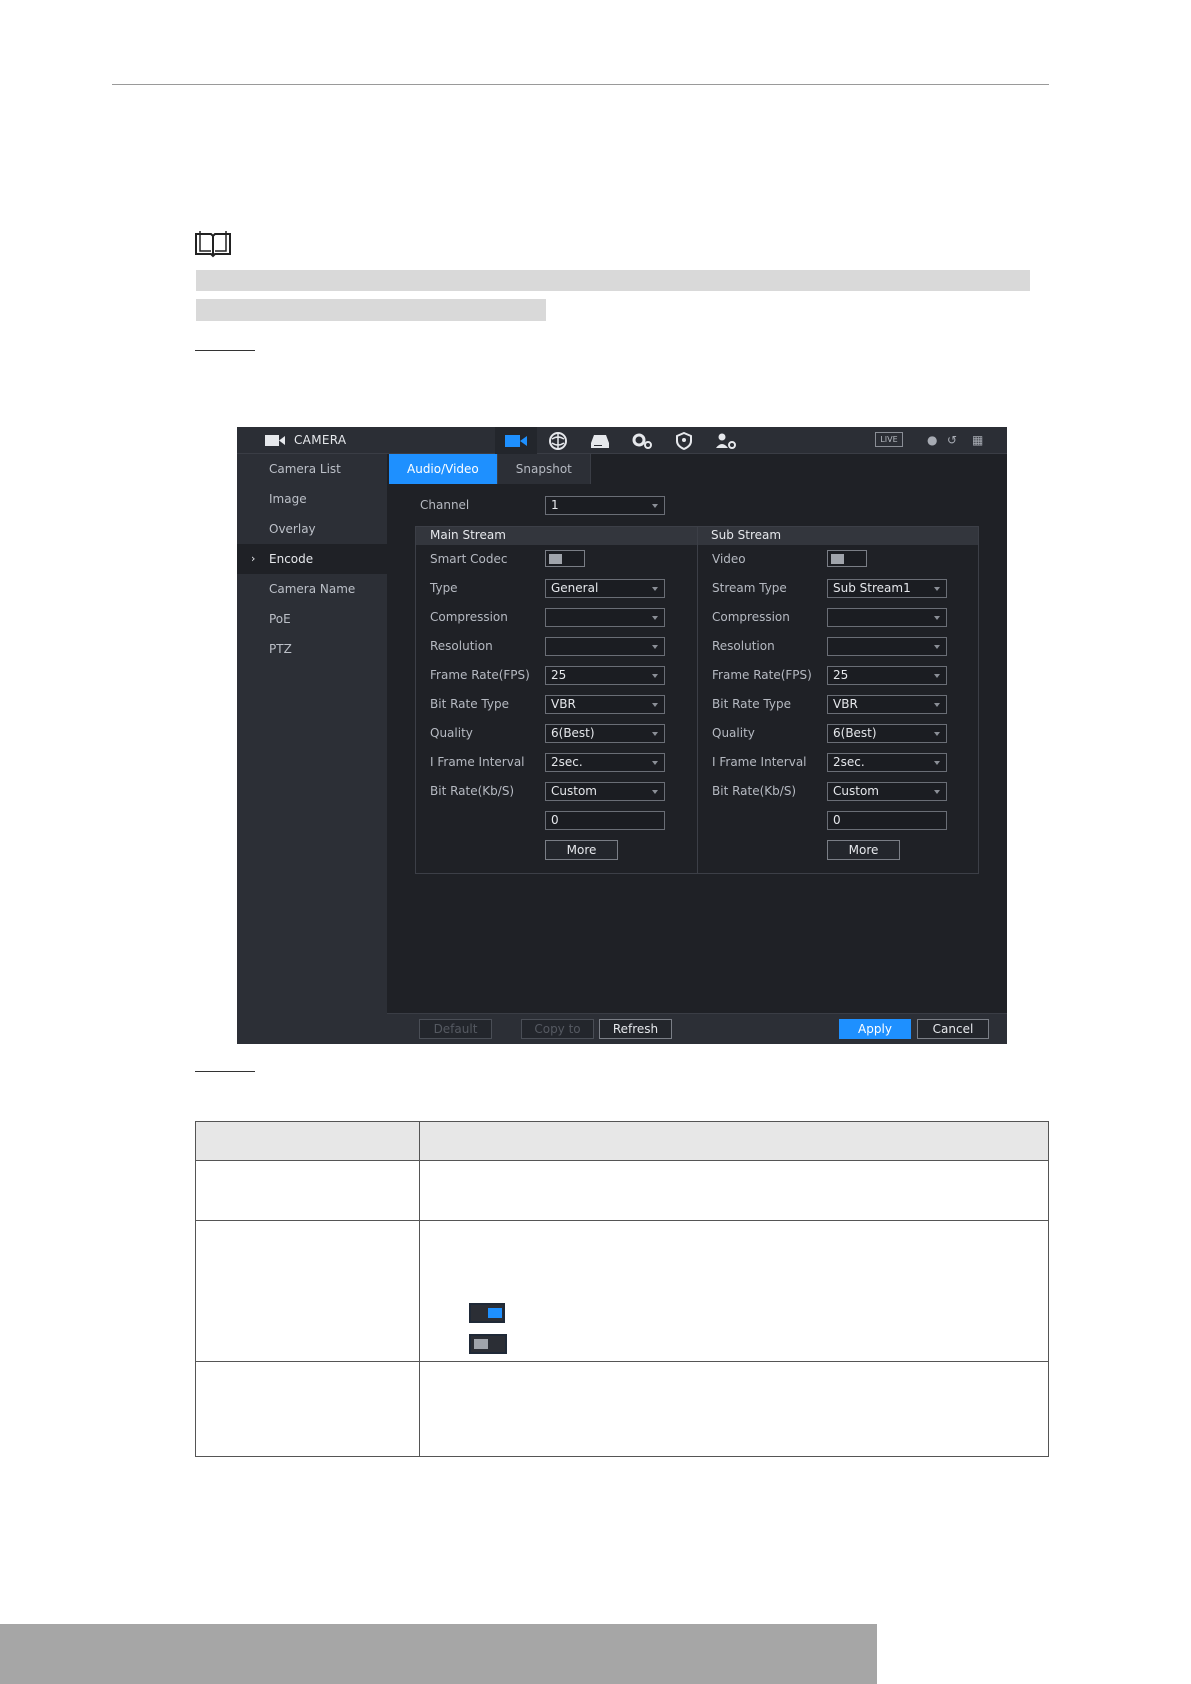 The image size is (1191, 1684). I want to click on smart-codec-label: Smart Codec, so click(469, 559).